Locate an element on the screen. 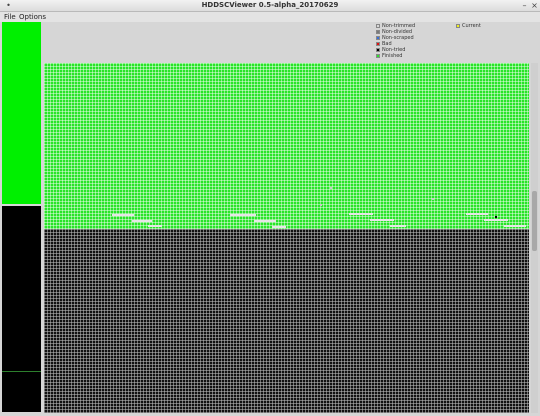 Image resolution: width=540 pixels, height=416 pixels. overview-non-tried-region is located at coordinates (21, 309).